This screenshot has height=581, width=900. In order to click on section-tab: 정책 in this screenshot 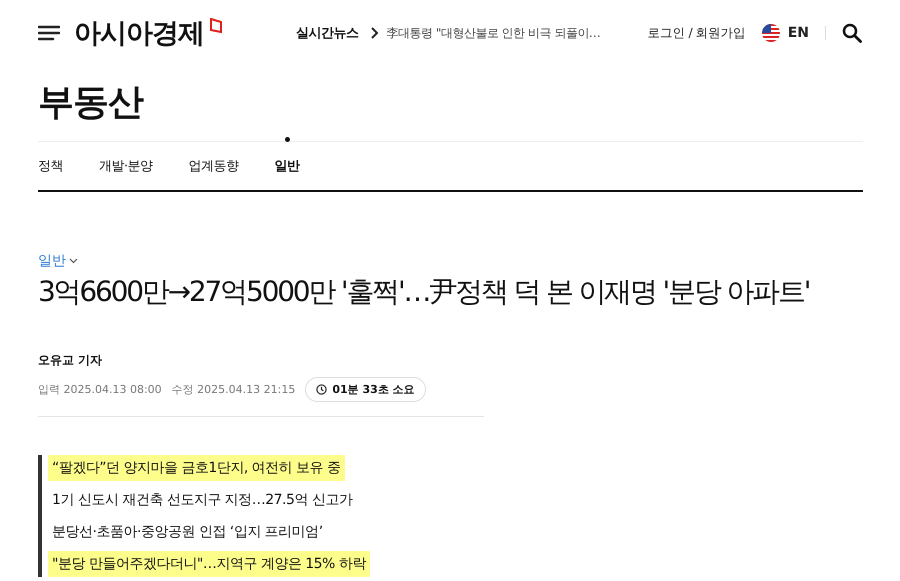, I will do `click(50, 166)`.